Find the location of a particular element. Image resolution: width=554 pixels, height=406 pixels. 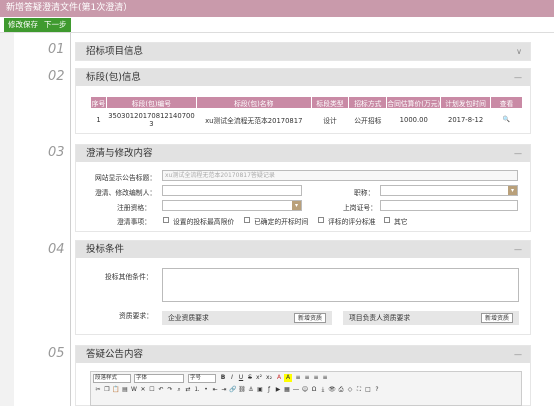

col-header: 查看 is located at coordinates (506, 102).